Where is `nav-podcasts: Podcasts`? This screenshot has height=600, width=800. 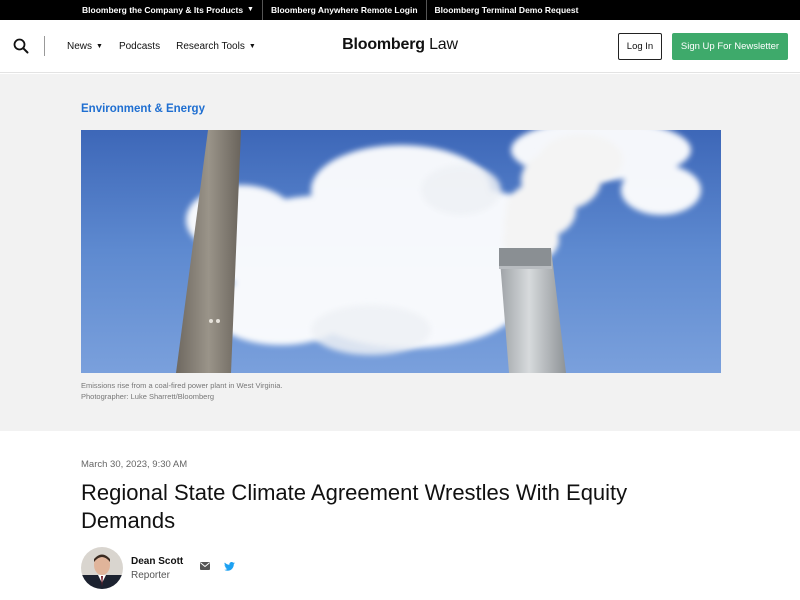
nav-podcasts: Podcasts is located at coordinates (139, 46).